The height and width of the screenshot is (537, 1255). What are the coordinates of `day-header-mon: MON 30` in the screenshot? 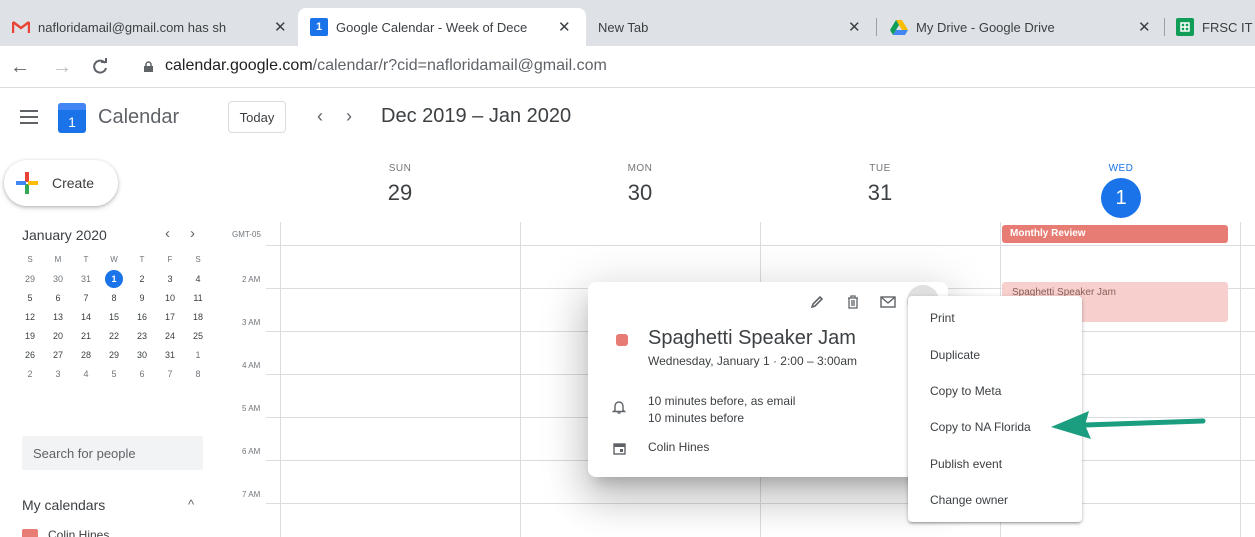 It's located at (640, 184).